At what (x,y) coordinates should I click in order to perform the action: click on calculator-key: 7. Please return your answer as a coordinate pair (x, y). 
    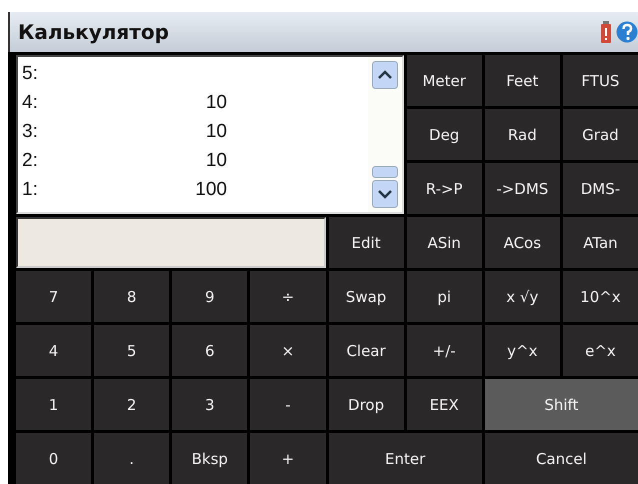
    Looking at the image, I should click on (54, 296).